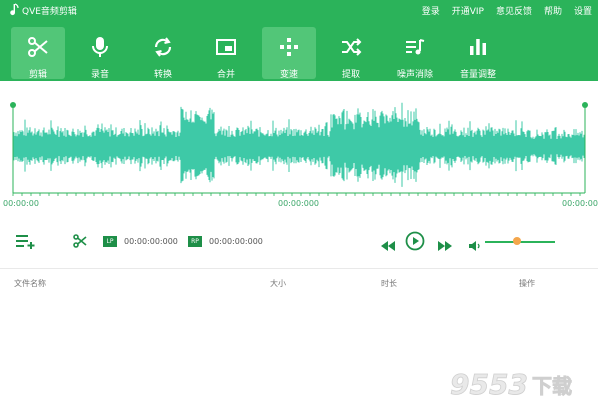 This screenshot has width=598, height=406. I want to click on column-size: 大小, so click(278, 283).